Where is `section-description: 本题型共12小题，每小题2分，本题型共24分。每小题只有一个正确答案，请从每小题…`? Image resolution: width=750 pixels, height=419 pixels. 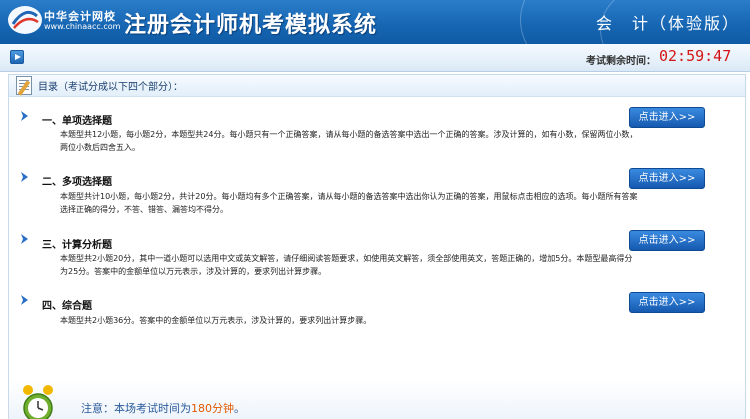 section-description: 本题型共12小题，每小题2分，本题型共24分。每小题只有一个正确答案，请从每小题… is located at coordinates (349, 141).